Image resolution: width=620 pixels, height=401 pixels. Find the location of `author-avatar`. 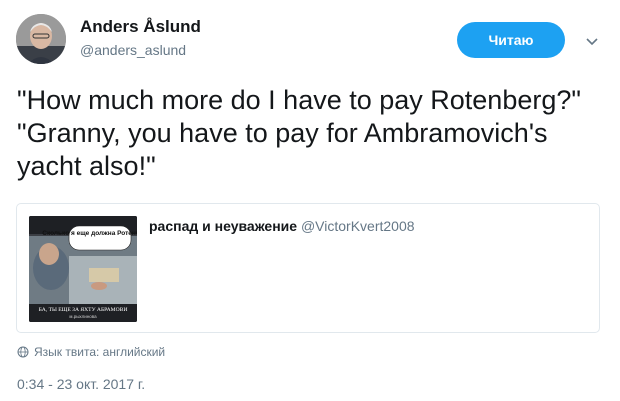

author-avatar is located at coordinates (41, 39).